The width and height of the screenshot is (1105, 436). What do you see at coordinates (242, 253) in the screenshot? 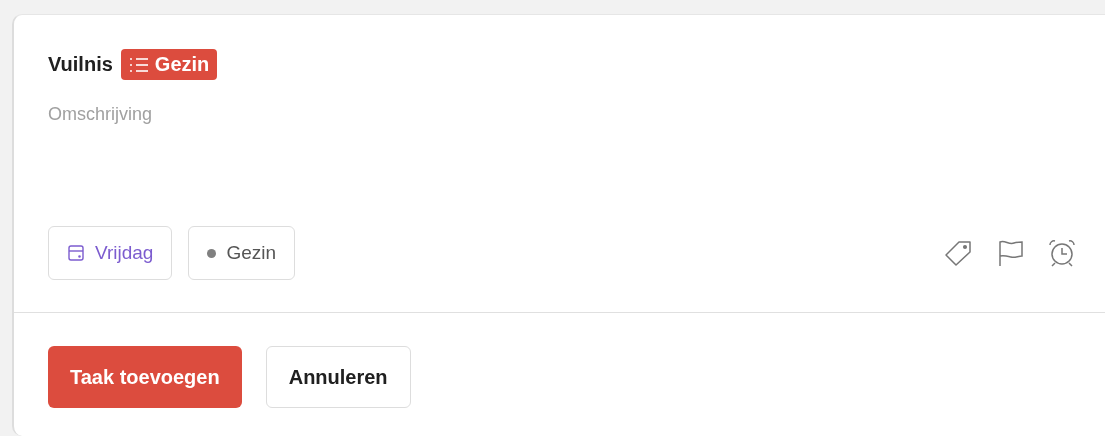
I see `project-chip: Gezin` at bounding box center [242, 253].